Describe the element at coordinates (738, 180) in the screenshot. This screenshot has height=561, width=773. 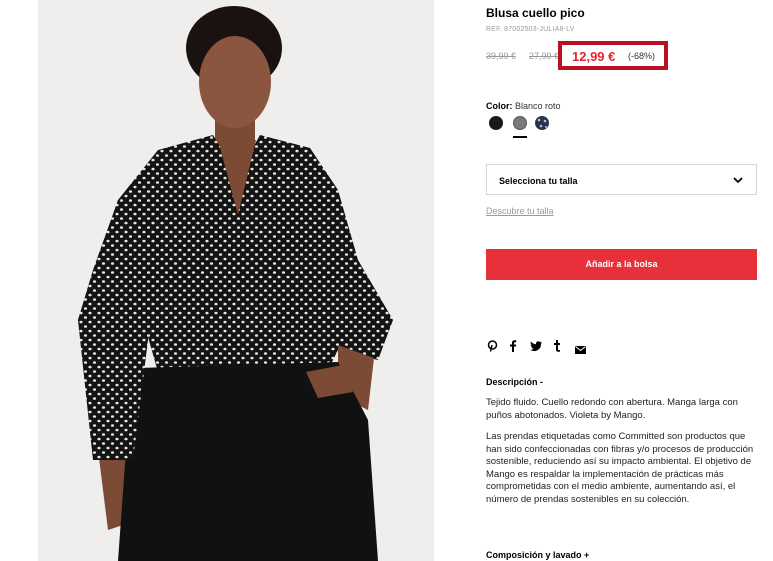
I see `chevron-down-icon` at that location.